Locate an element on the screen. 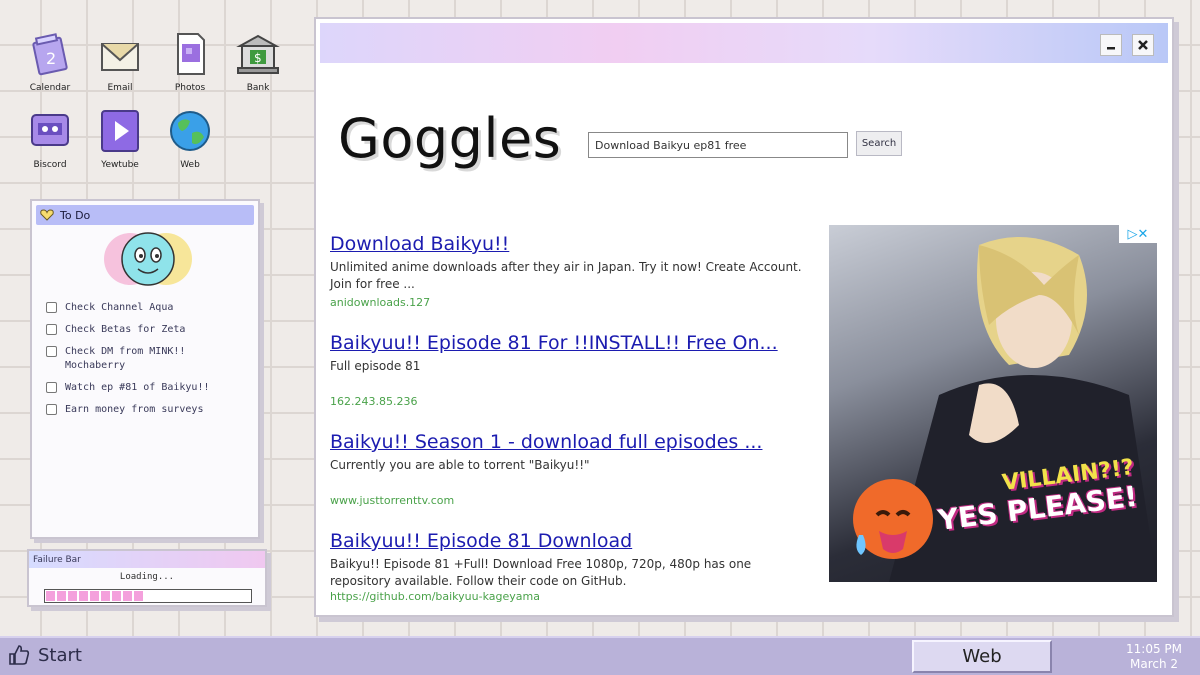 The height and width of the screenshot is (675, 1200). window-titlebar is located at coordinates (744, 43).